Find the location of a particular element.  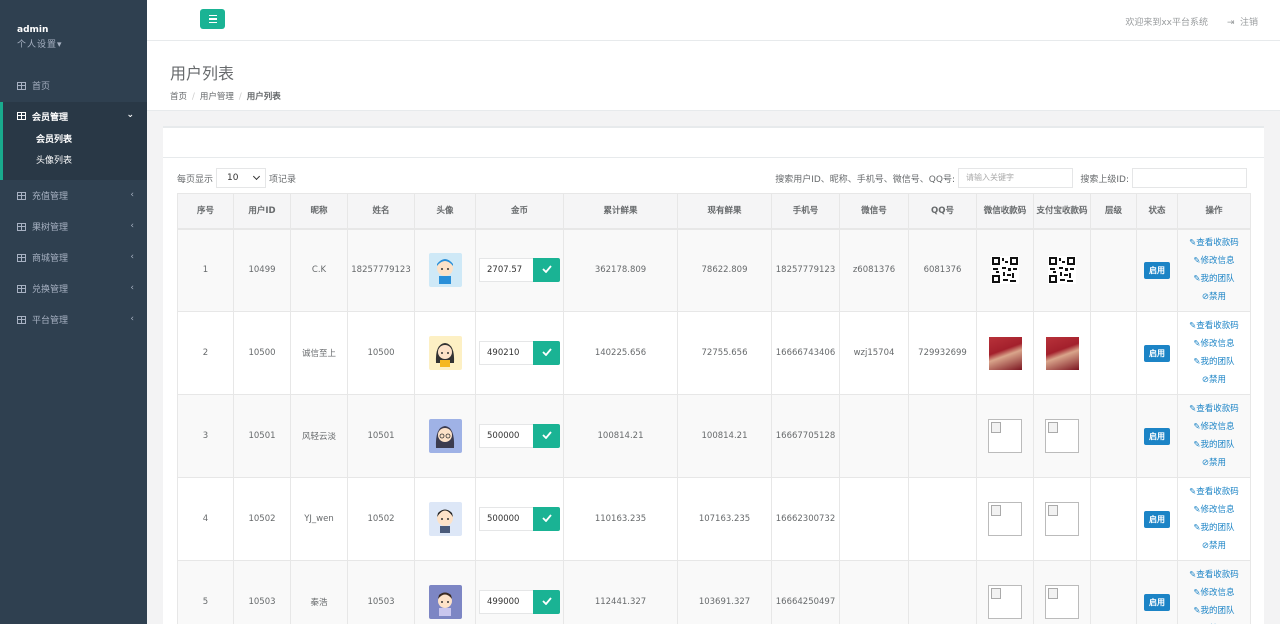

column-header: 姓名 is located at coordinates (381, 211).